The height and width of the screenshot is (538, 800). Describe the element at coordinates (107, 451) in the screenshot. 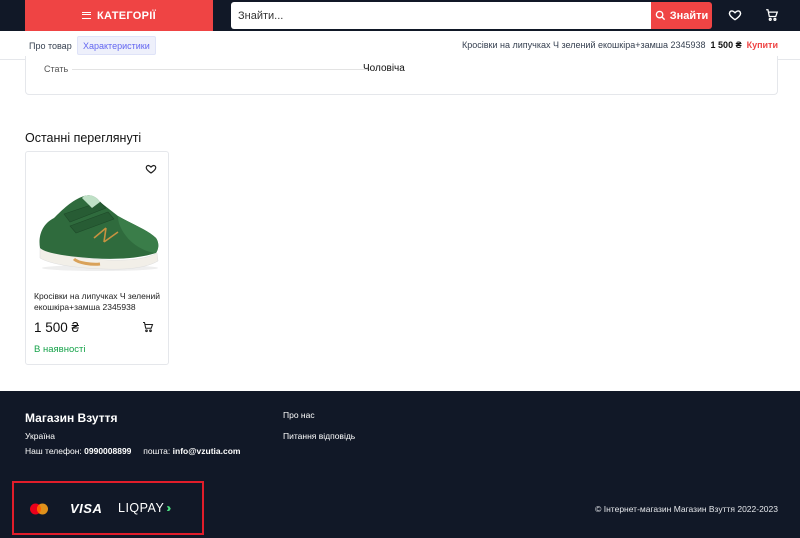

I see `phone-link: 0990008899` at that location.